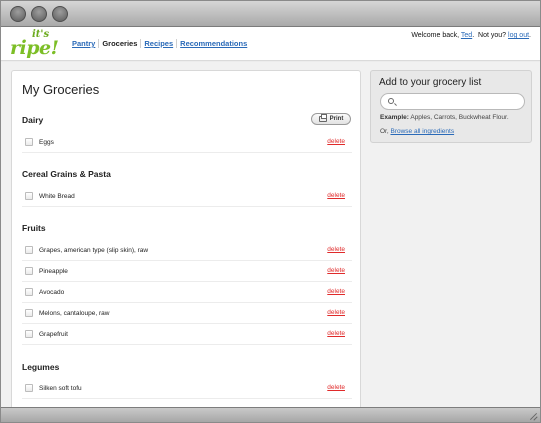 This screenshot has height=423, width=541. I want to click on nav-pantry-link: Pantry, so click(83, 43).